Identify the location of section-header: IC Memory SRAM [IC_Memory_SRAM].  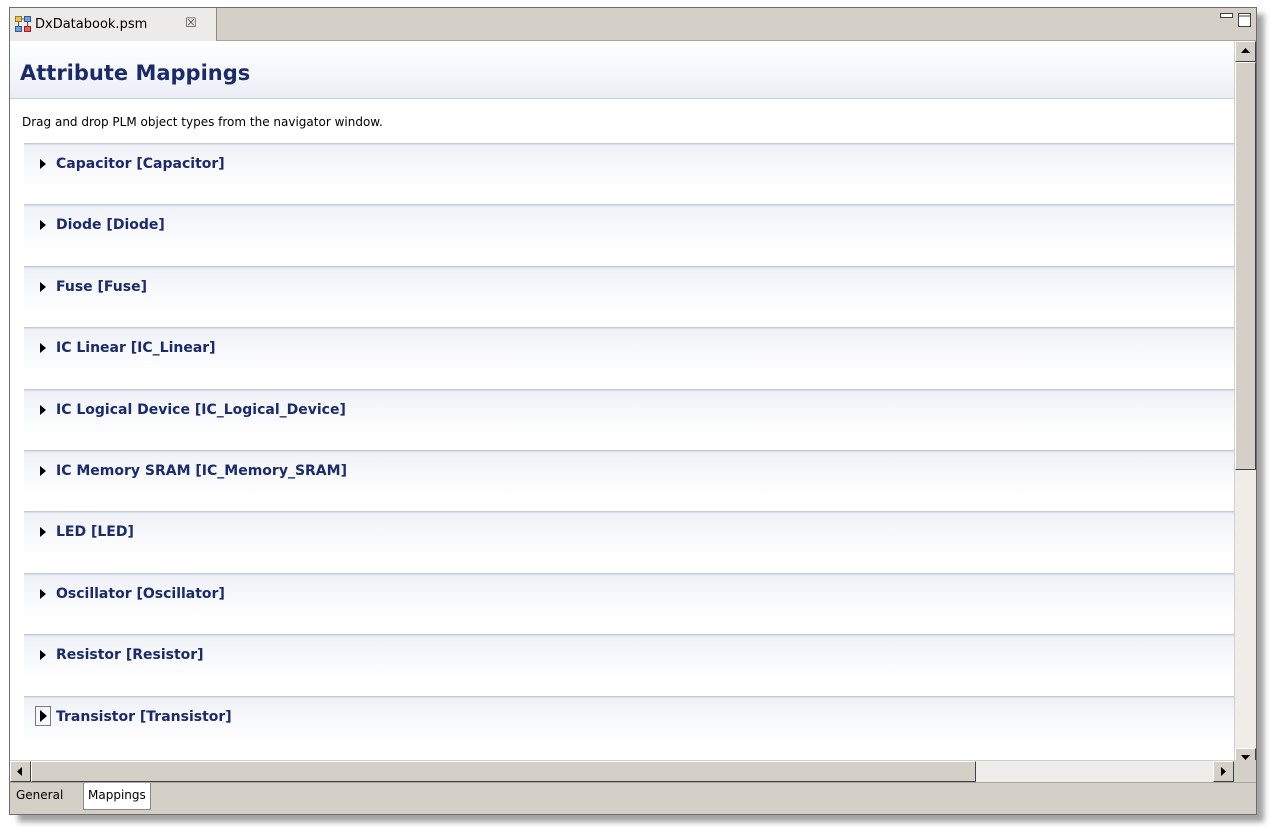
(629, 473).